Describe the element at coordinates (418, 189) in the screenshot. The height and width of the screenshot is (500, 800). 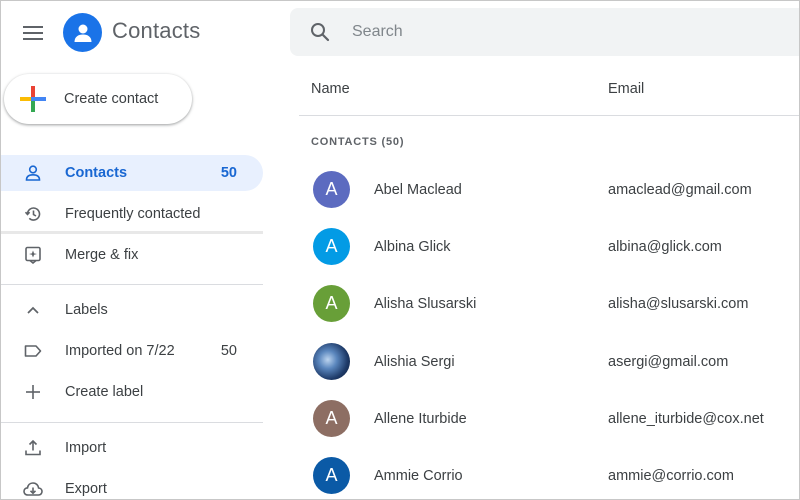
I see `contact-name: Abel Maclead` at that location.